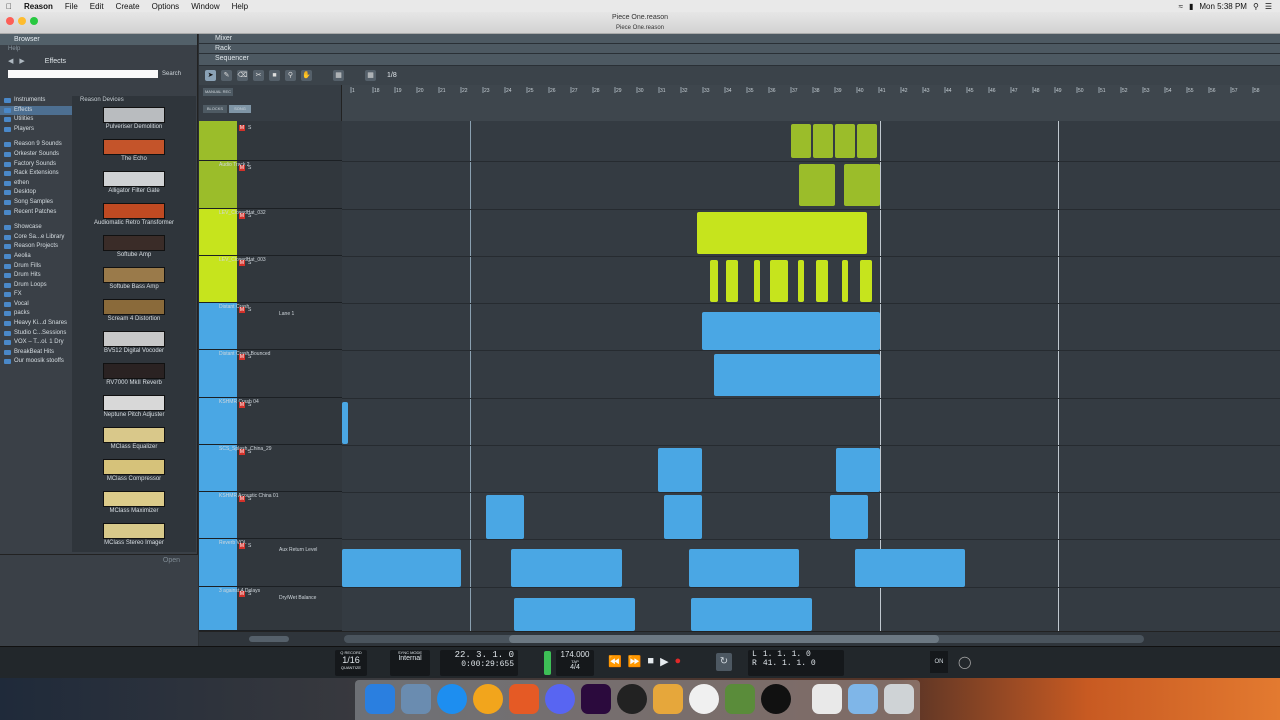 This screenshot has width=1280, height=720. What do you see at coordinates (270, 185) in the screenshot?
I see `track-row: Audio Track 2MS` at bounding box center [270, 185].